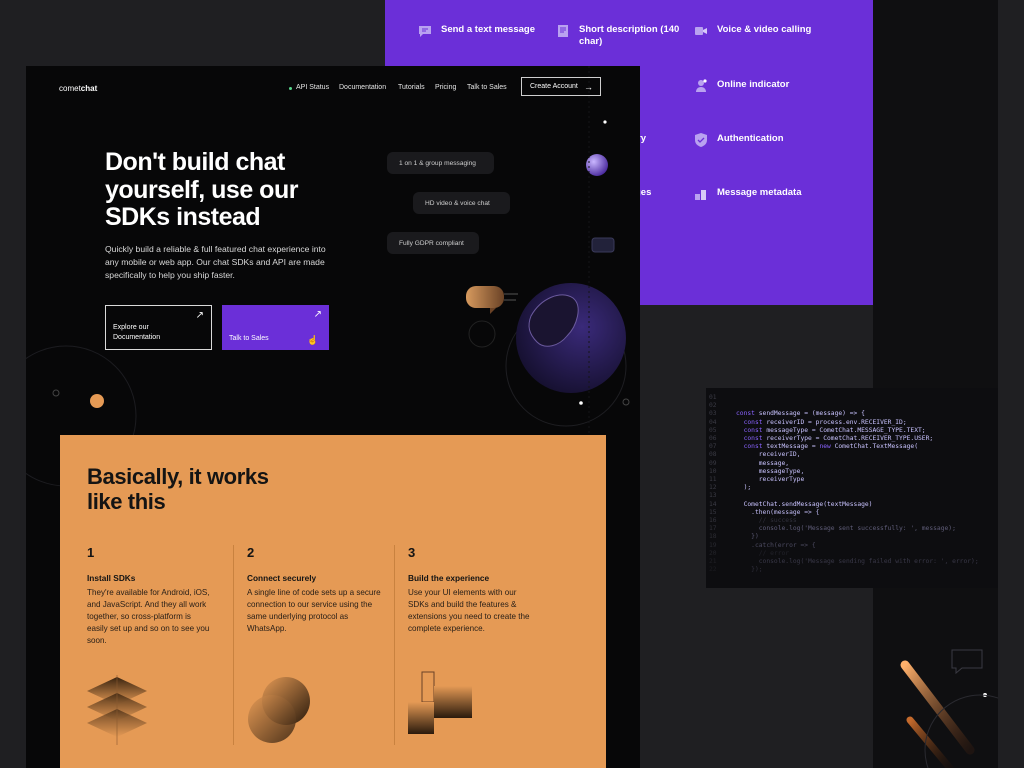 The image size is (1024, 768). What do you see at coordinates (713, 479) in the screenshot?
I see `line-number: 11` at bounding box center [713, 479].